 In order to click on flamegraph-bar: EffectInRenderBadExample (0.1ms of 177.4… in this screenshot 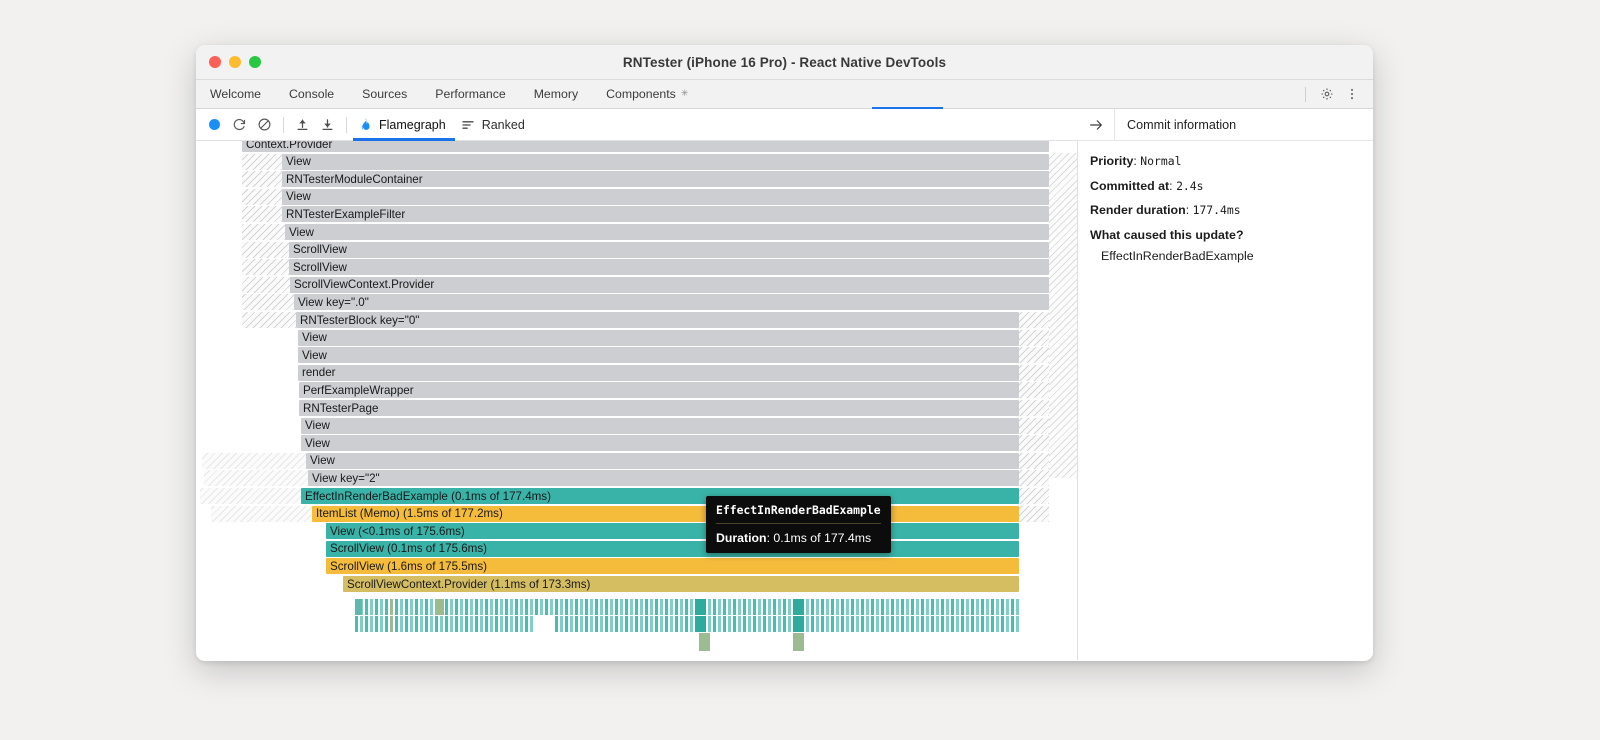, I will do `click(660, 496)`.